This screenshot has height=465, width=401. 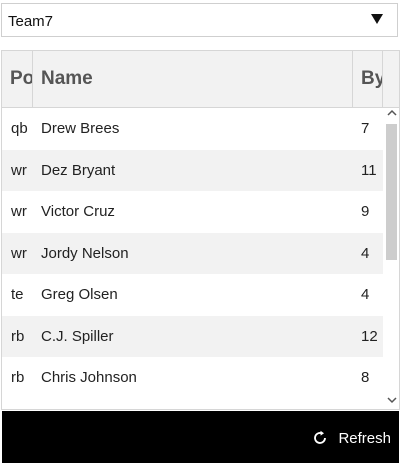 I want to click on scroll-down-icon, so click(x=391, y=402).